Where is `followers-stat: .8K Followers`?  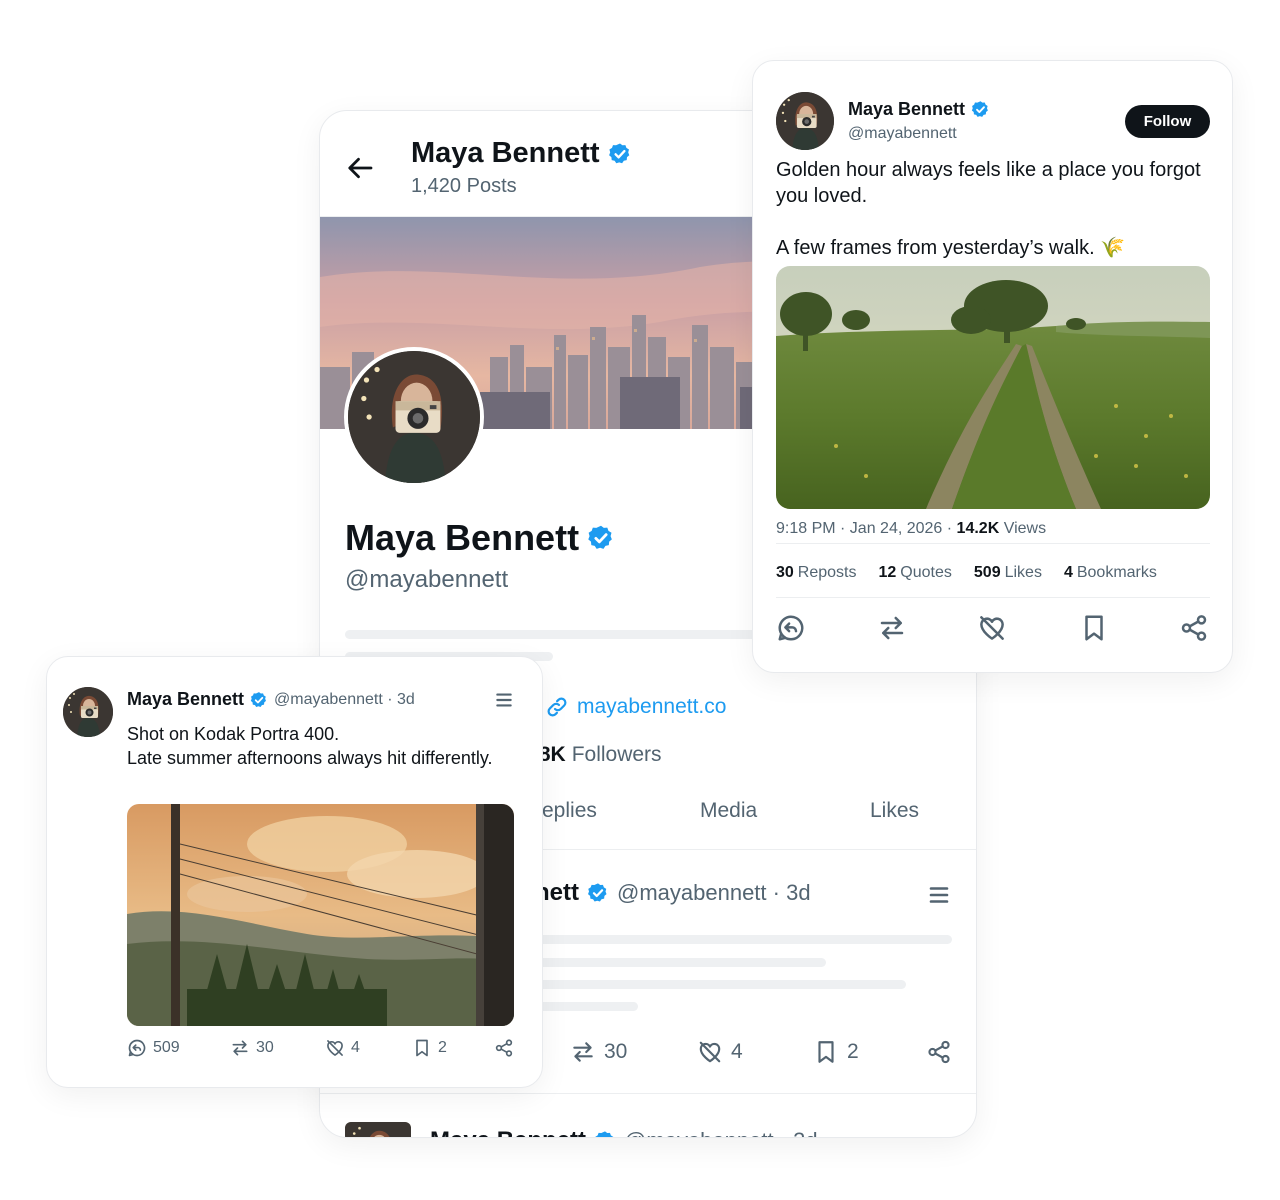
followers-stat: .8K Followers is located at coordinates (597, 755).